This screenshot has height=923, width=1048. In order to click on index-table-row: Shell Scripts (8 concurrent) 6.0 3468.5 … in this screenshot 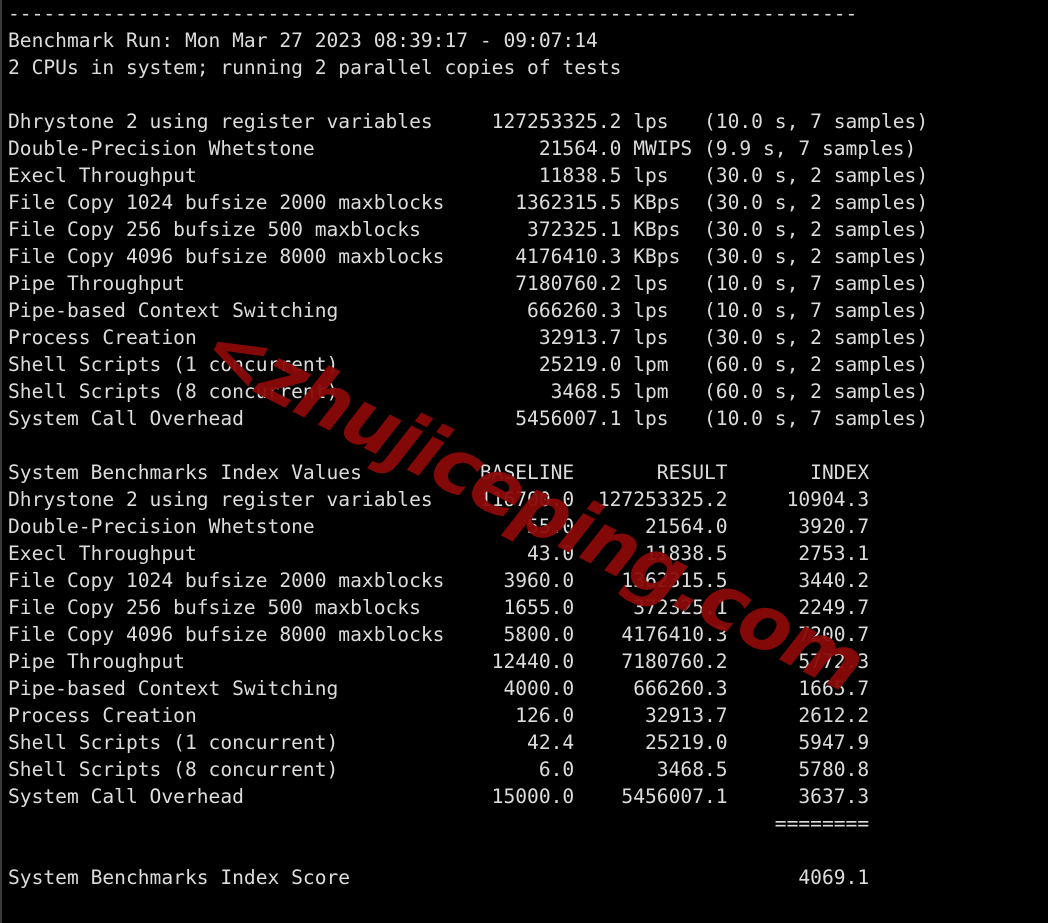, I will do `click(439, 769)`.